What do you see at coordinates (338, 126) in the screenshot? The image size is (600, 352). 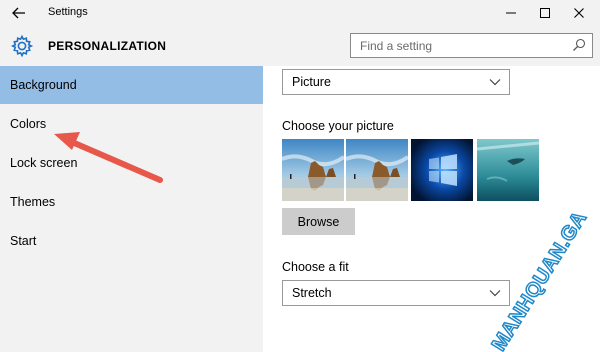 I see `choose-picture-label: Choose your picture` at bounding box center [338, 126].